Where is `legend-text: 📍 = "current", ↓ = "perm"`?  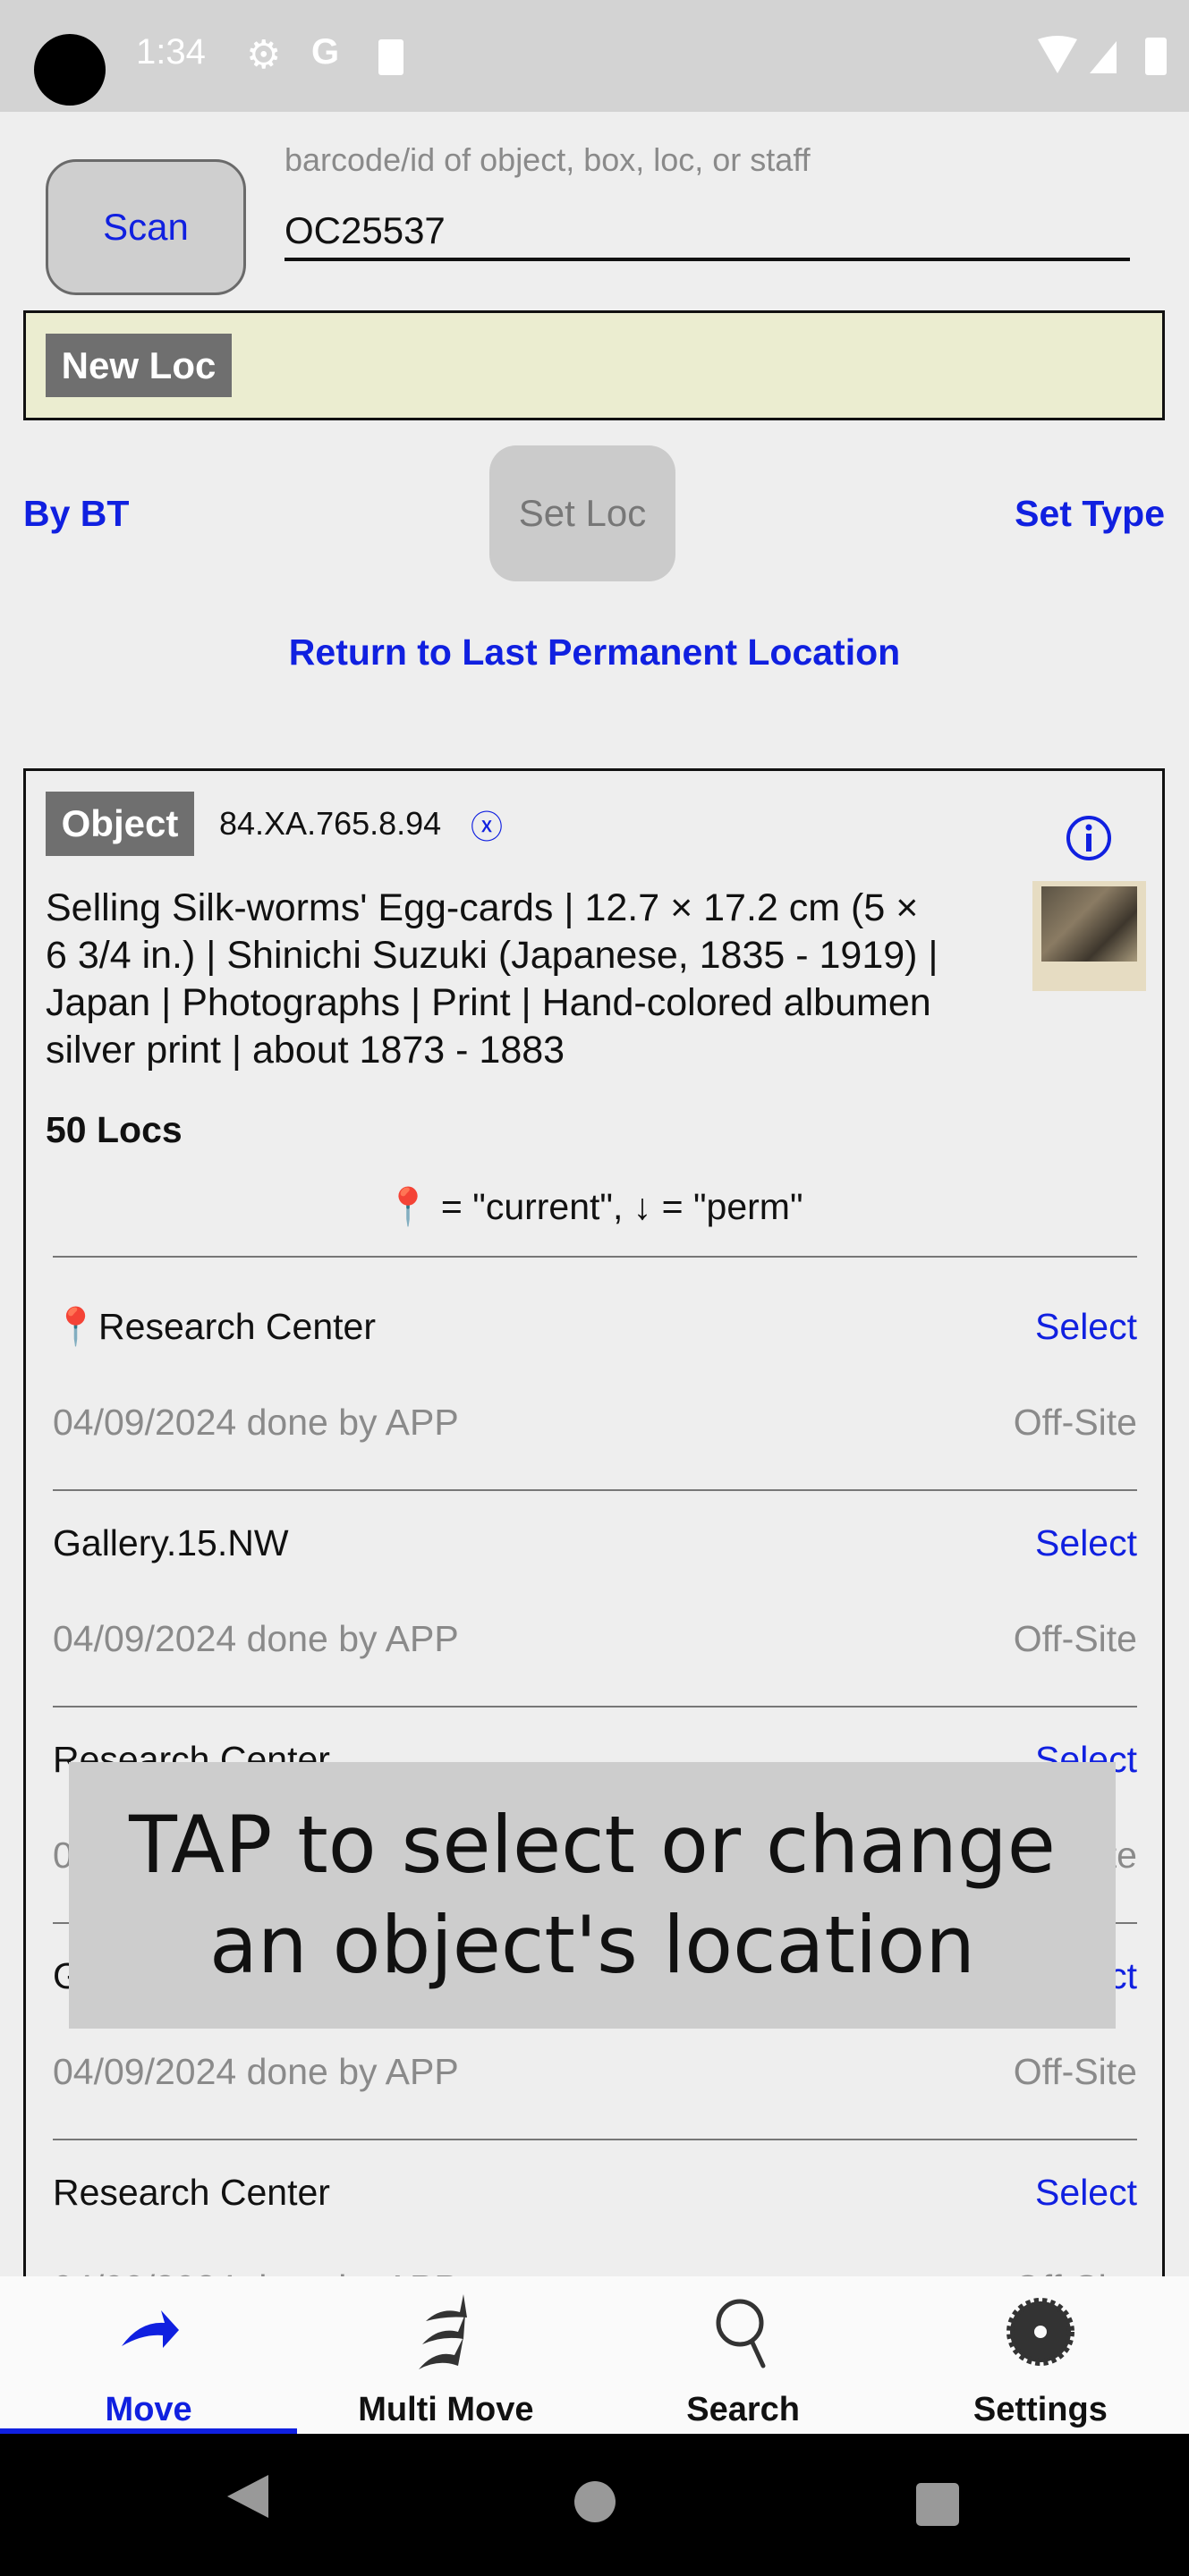
legend-text: 📍 = "current", ↓ = "perm" is located at coordinates (594, 1206).